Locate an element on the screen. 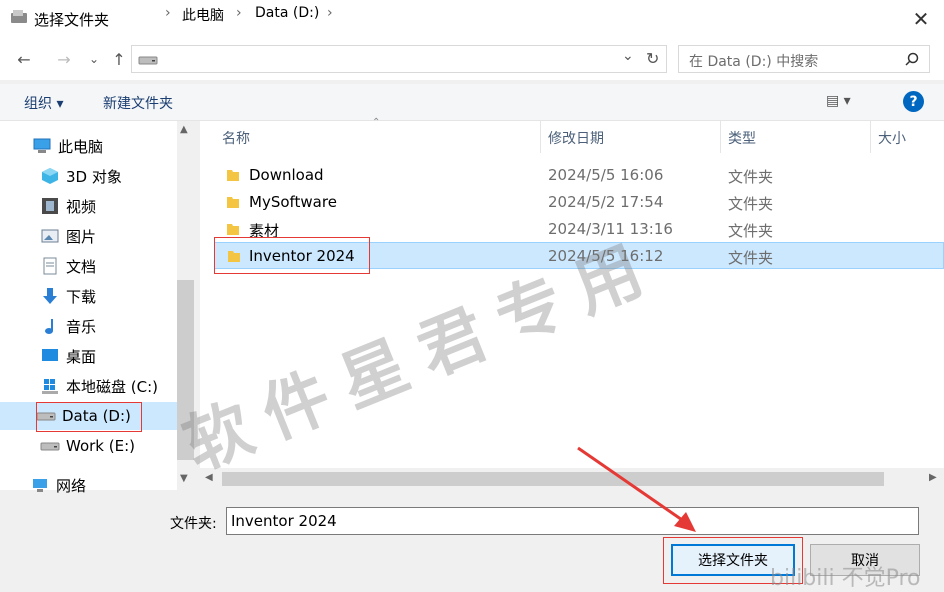 This screenshot has width=944, height=592. sidebar-item-network: 网络 is located at coordinates (58, 485).